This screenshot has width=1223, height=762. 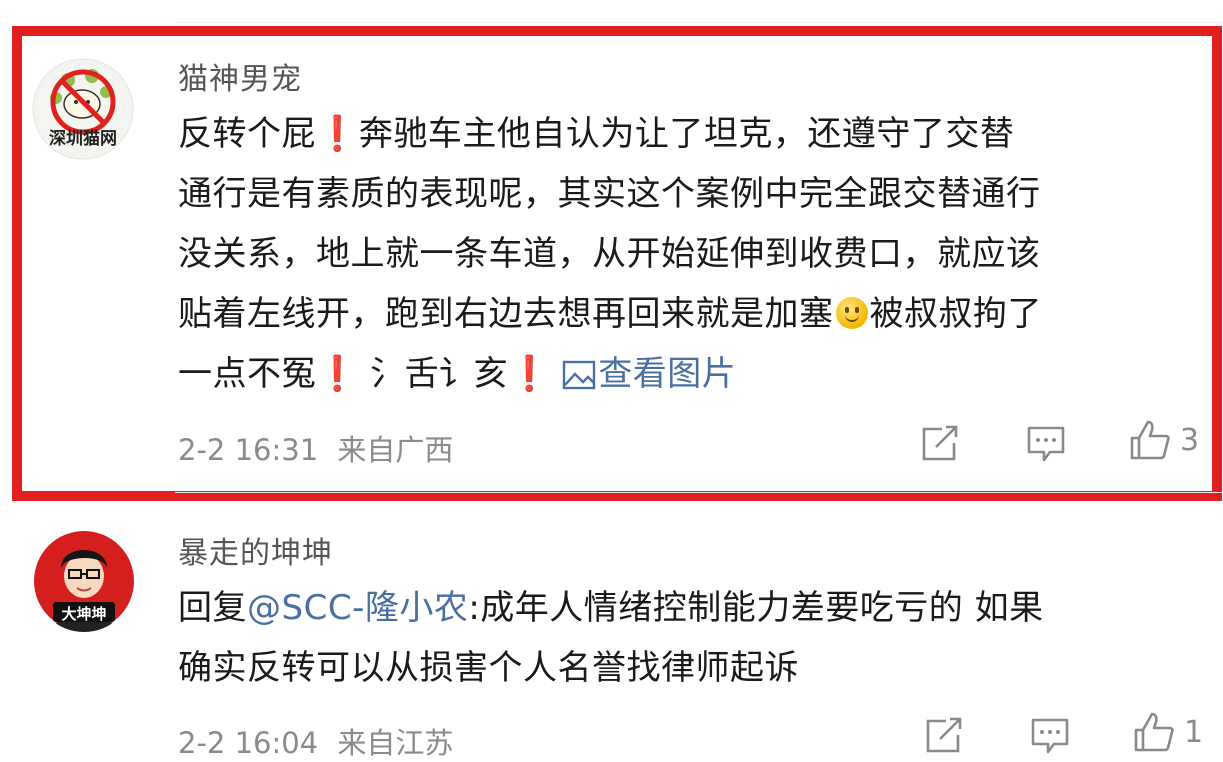 What do you see at coordinates (579, 375) in the screenshot?
I see `image-icon` at bounding box center [579, 375].